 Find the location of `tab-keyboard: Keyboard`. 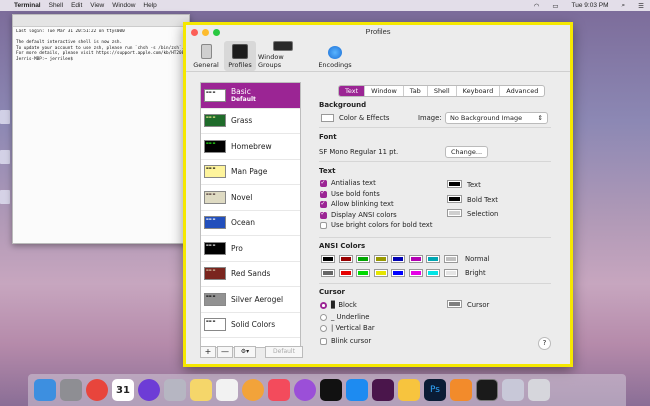

tab-keyboard: Keyboard is located at coordinates (479, 91).